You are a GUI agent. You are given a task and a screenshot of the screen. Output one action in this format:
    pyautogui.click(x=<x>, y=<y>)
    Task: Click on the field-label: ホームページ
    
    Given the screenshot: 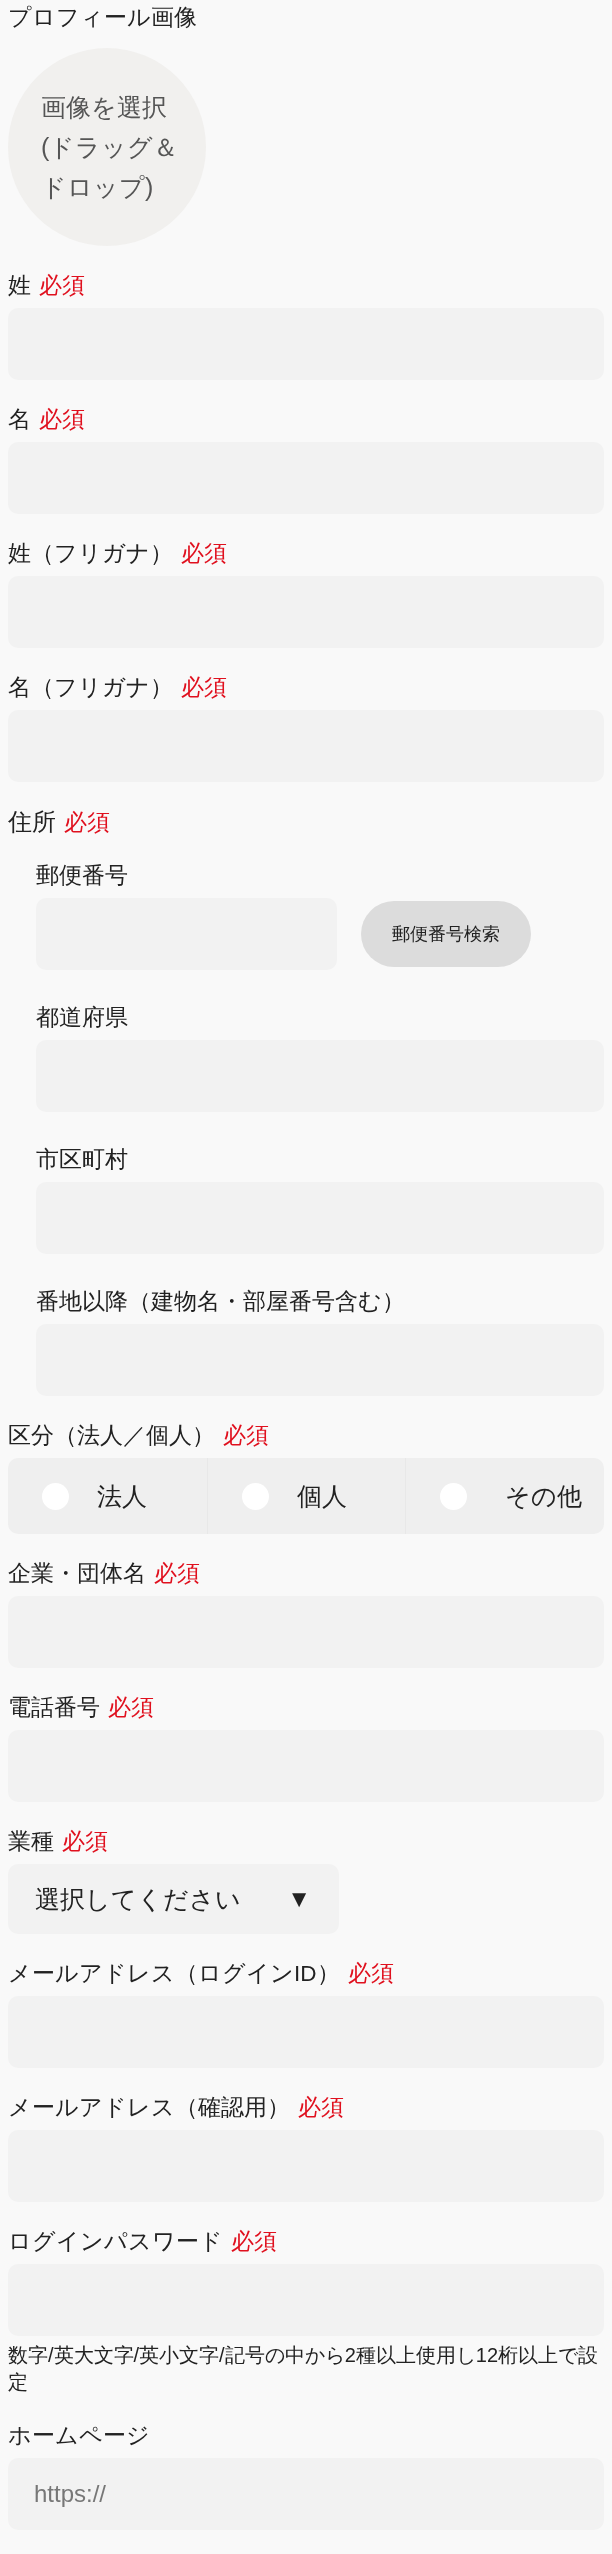 What is the action you would take?
    pyautogui.click(x=79, y=2436)
    